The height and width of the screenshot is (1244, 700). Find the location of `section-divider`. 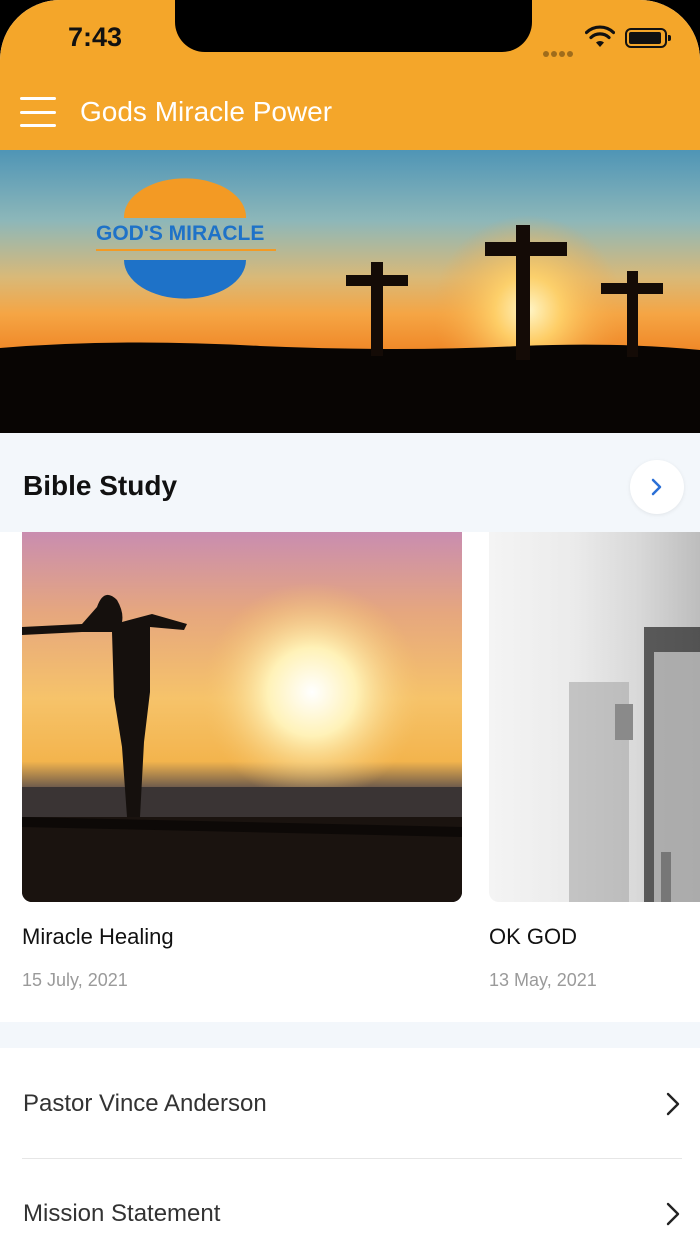

section-divider is located at coordinates (350, 1035).